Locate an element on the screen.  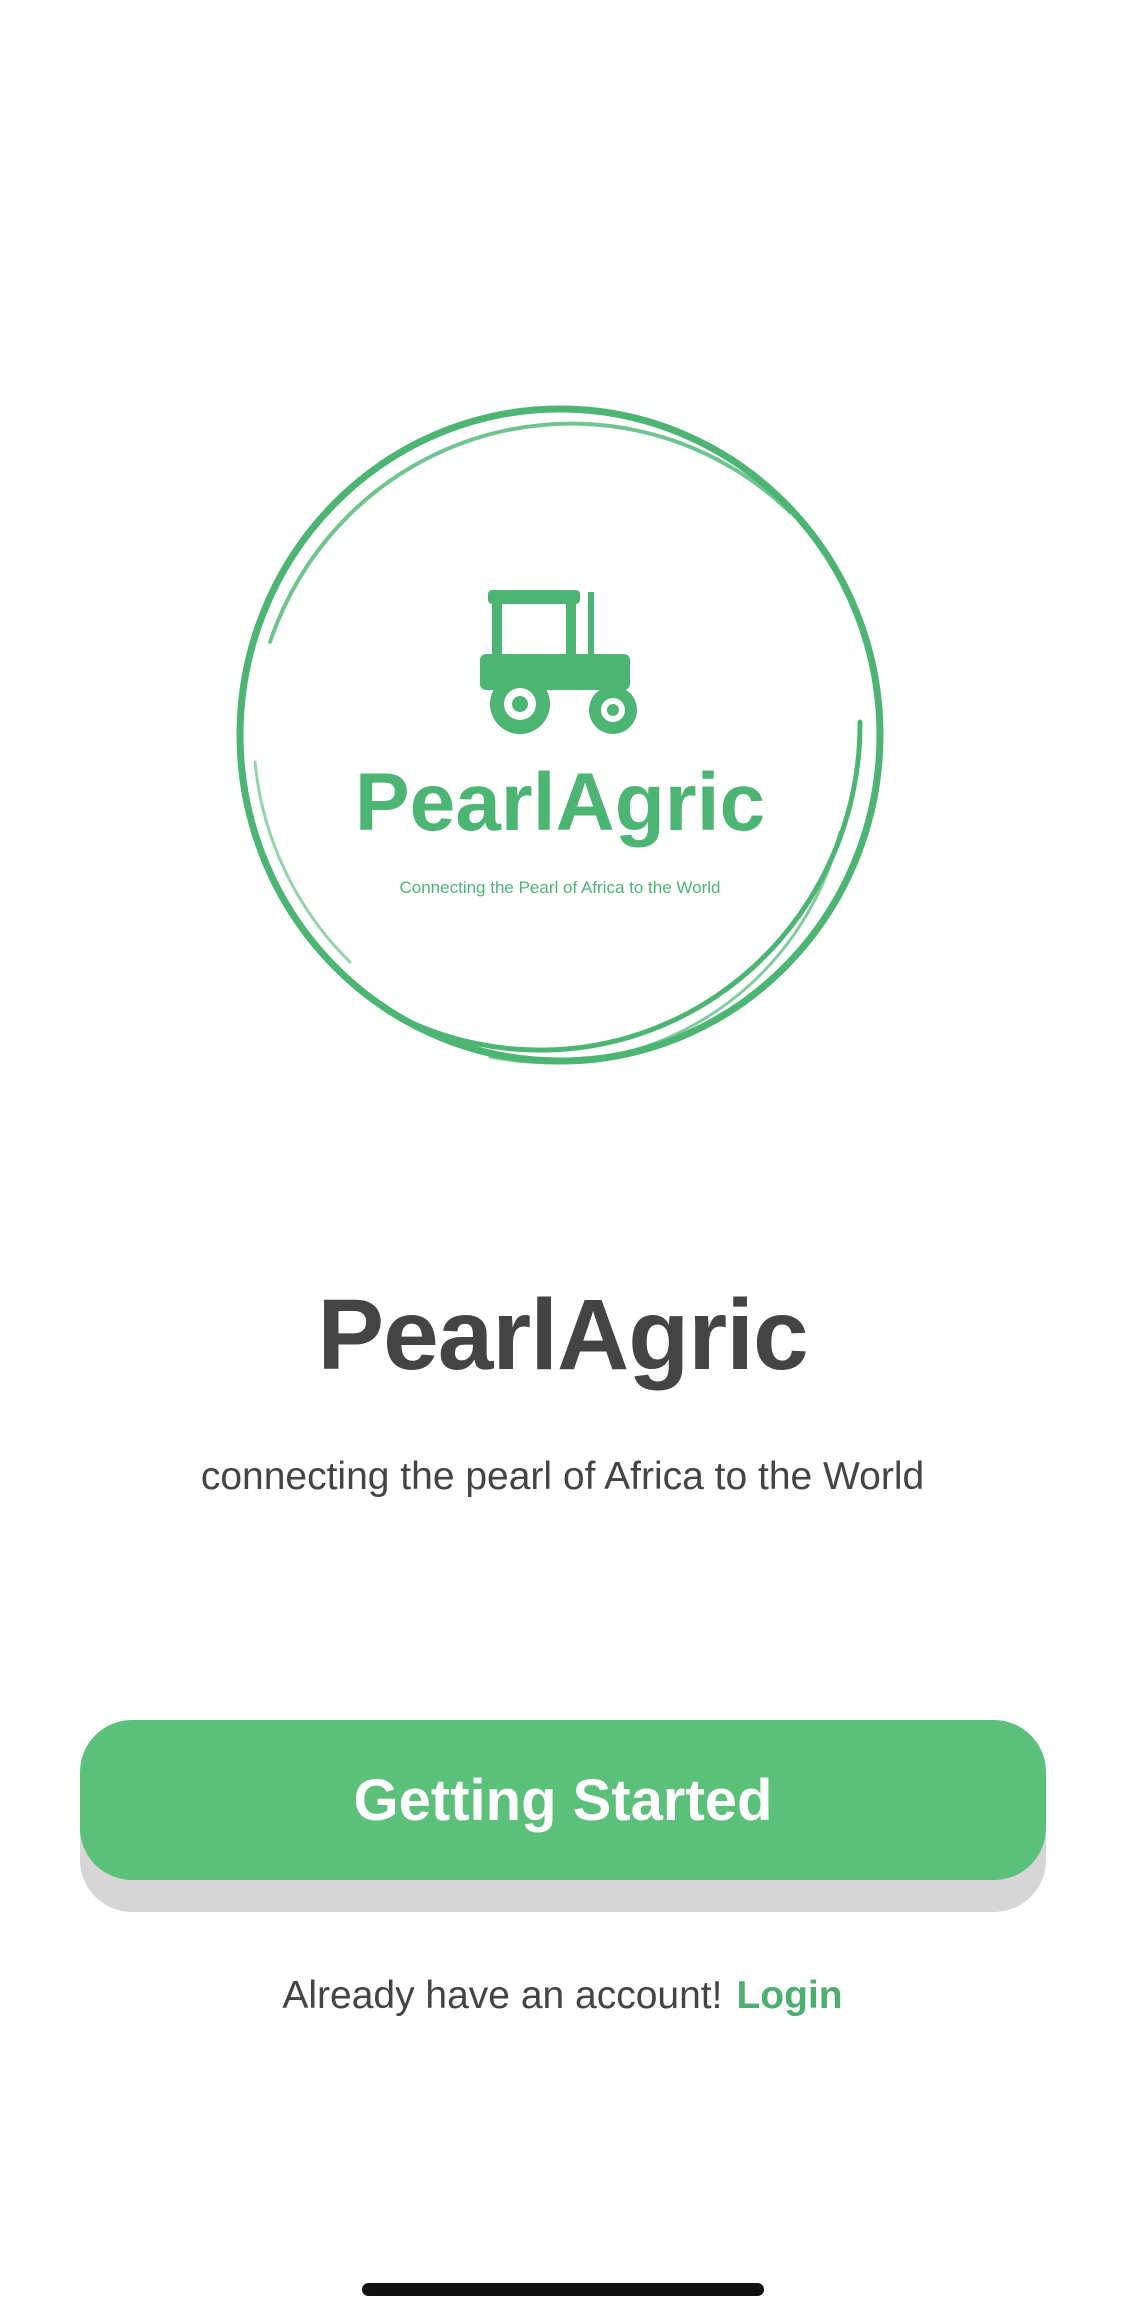
login-prompt-row: Already have an account! Login is located at coordinates (562, 1996).